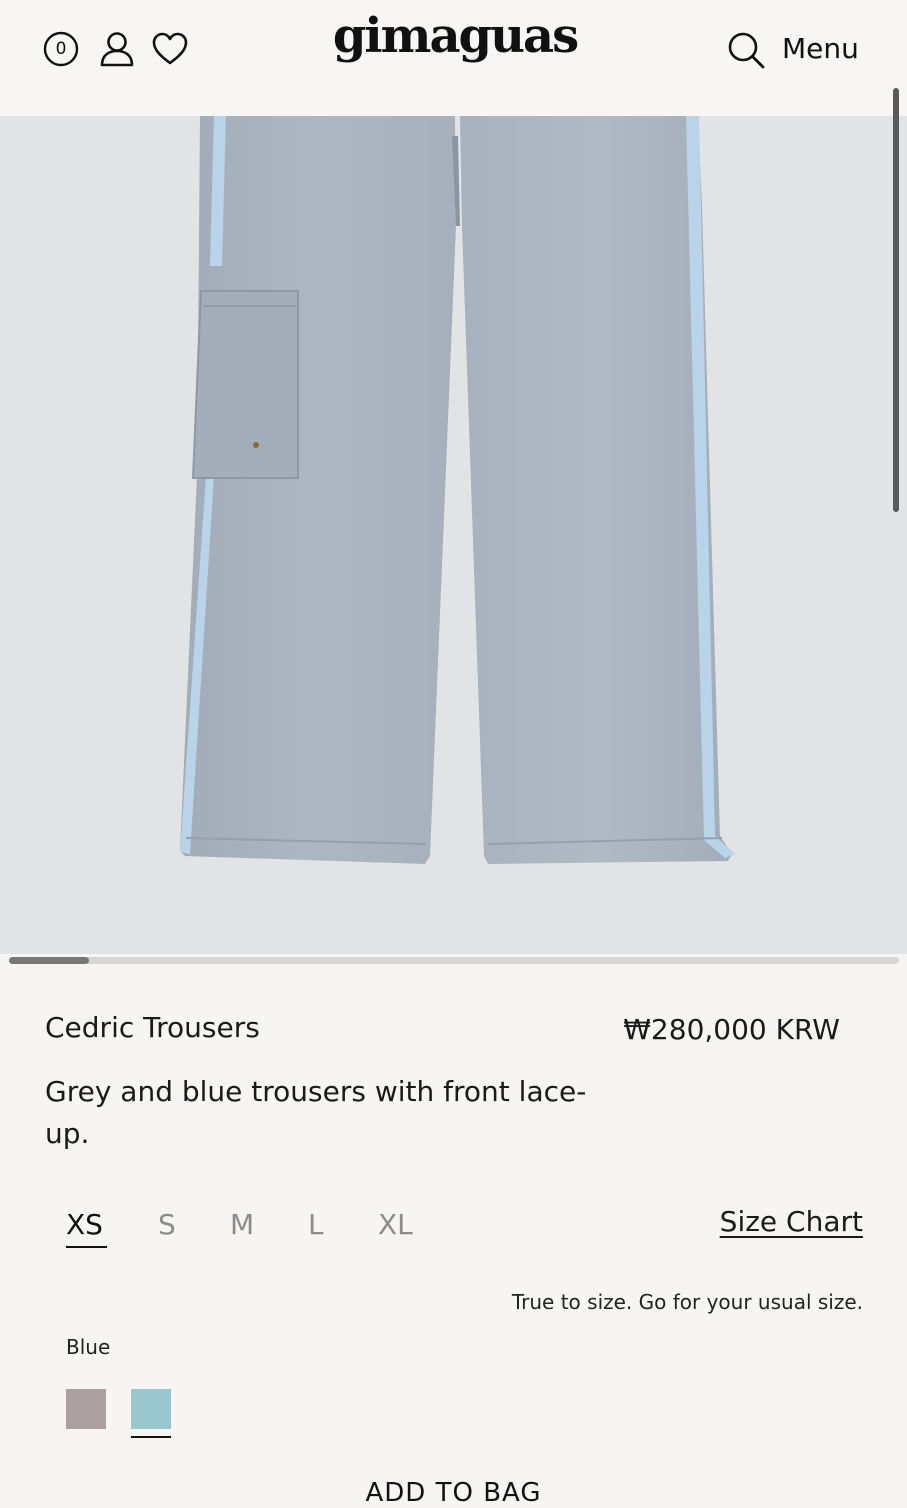  Describe the element at coordinates (242, 1224) in the screenshot. I see `size-option-m: M` at that location.